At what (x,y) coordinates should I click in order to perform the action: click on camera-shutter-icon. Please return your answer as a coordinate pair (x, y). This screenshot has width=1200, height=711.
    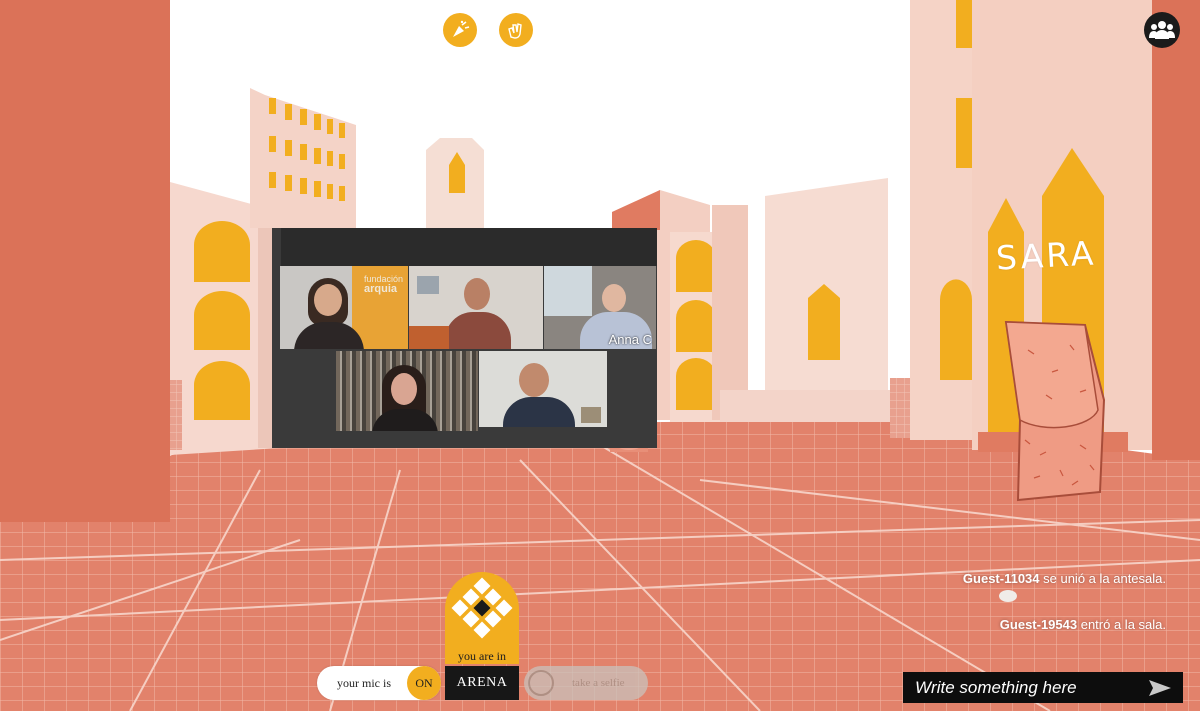
    Looking at the image, I should click on (541, 683).